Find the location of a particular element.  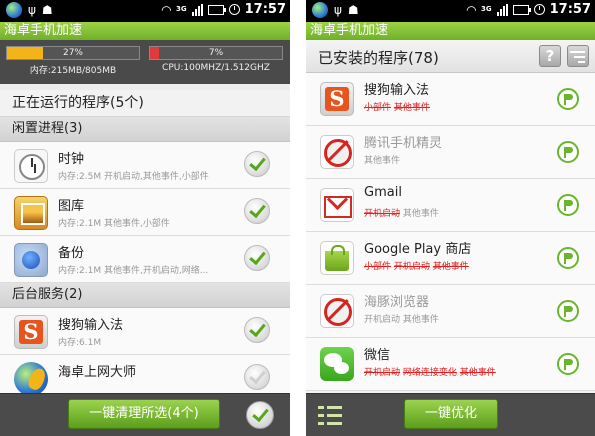

section-idle-processes: 闲置进程(3) is located at coordinates (145, 129).